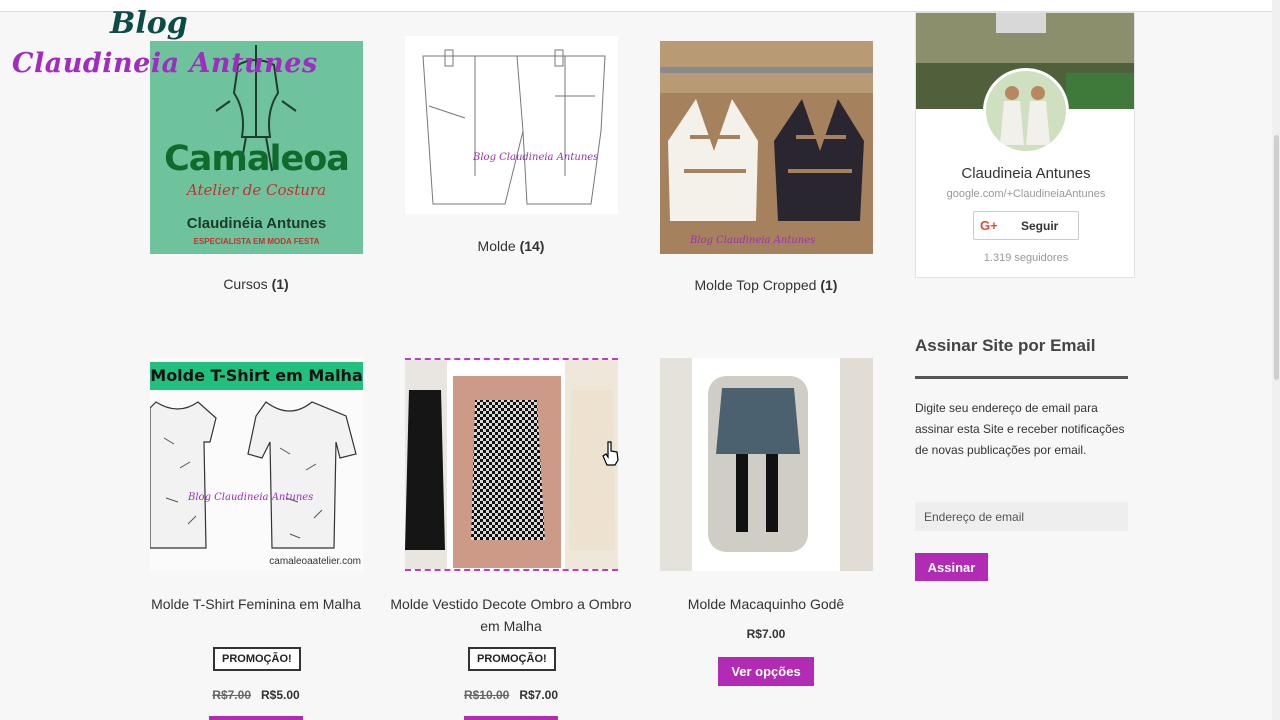 This screenshot has height=720, width=1280. I want to click on subscribe-widget-title: Assinar Site por Email, so click(1005, 345).